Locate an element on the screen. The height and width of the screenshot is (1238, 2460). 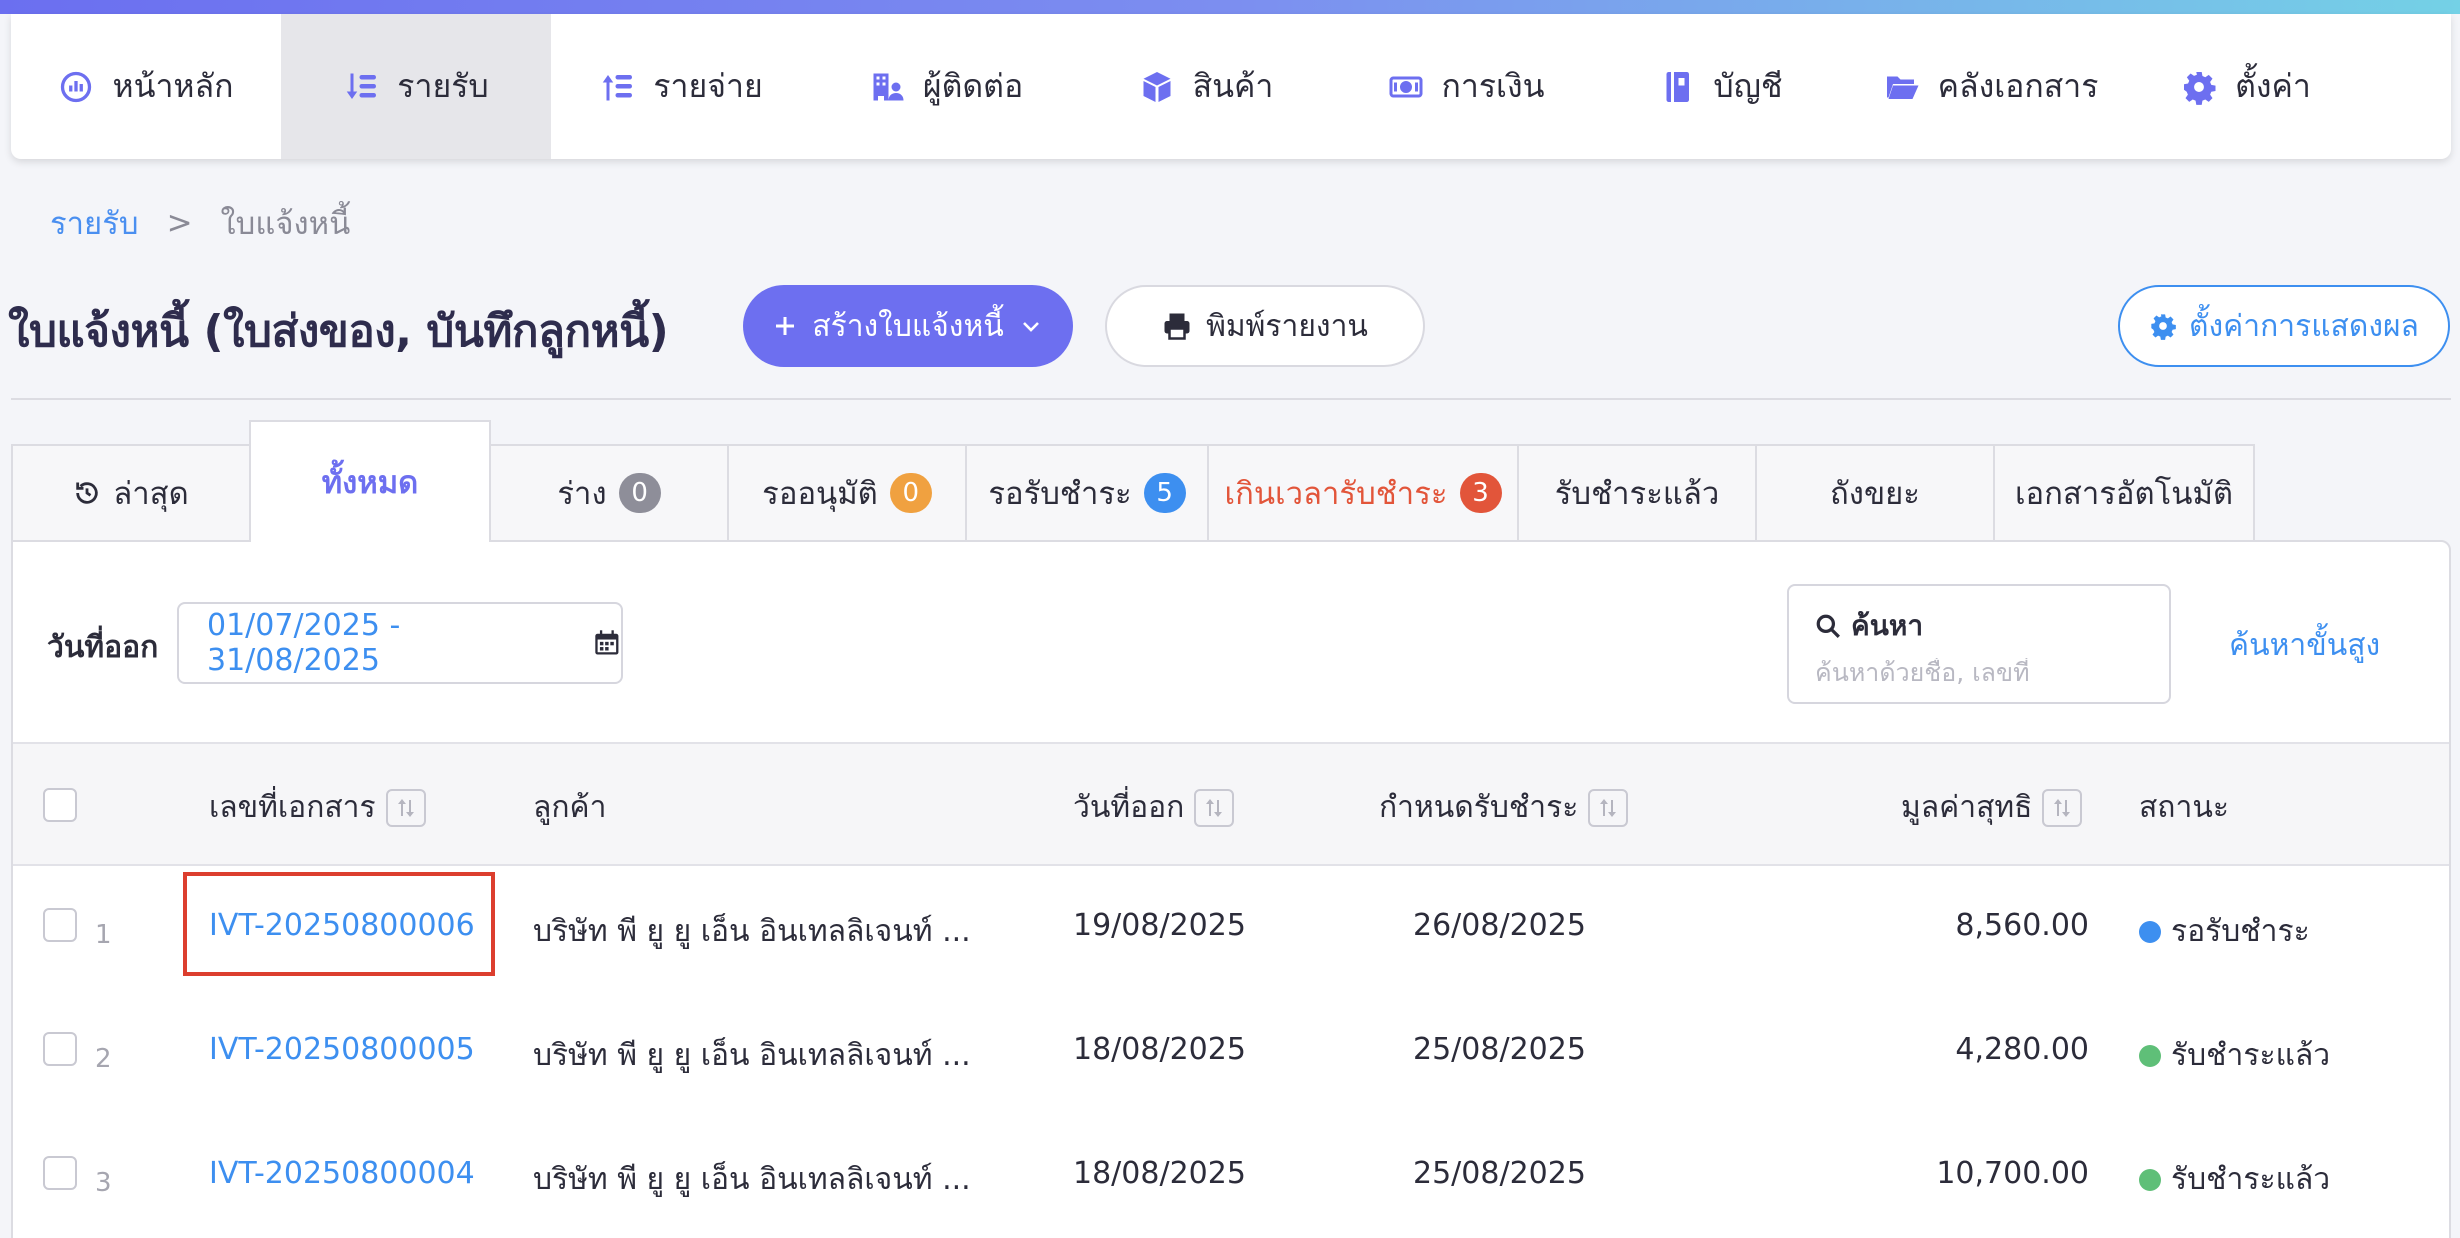
nav-item-contacts: ผู้ติดต่อ is located at coordinates (946, 86).